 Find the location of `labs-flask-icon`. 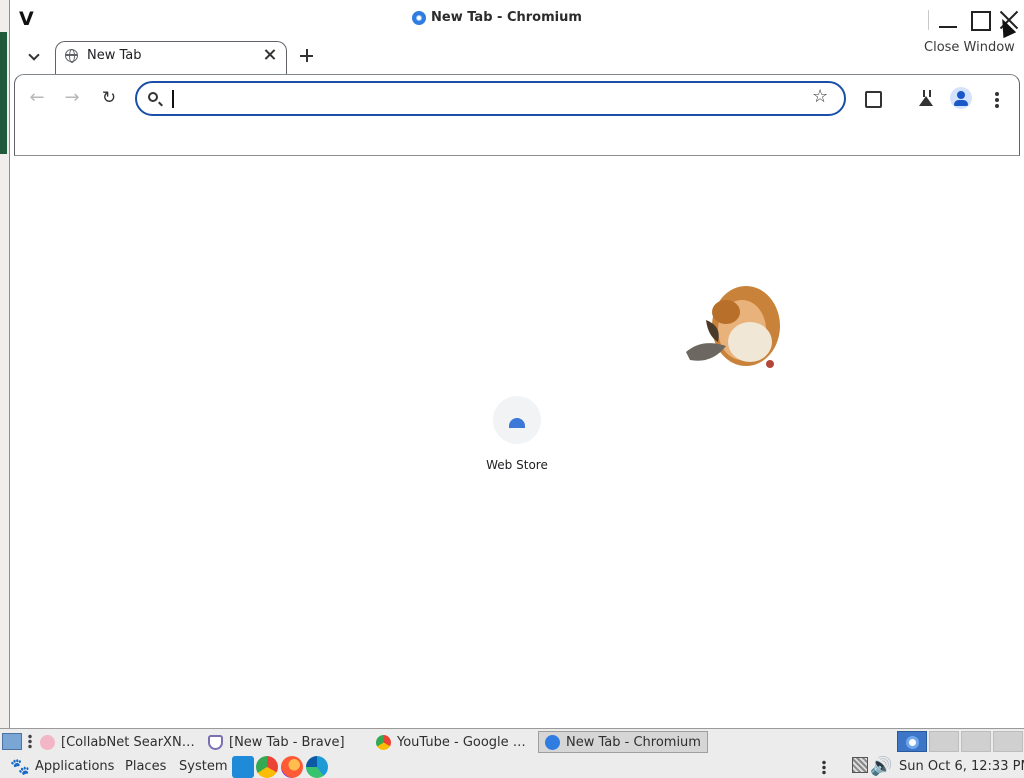

labs-flask-icon is located at coordinates (926, 98).